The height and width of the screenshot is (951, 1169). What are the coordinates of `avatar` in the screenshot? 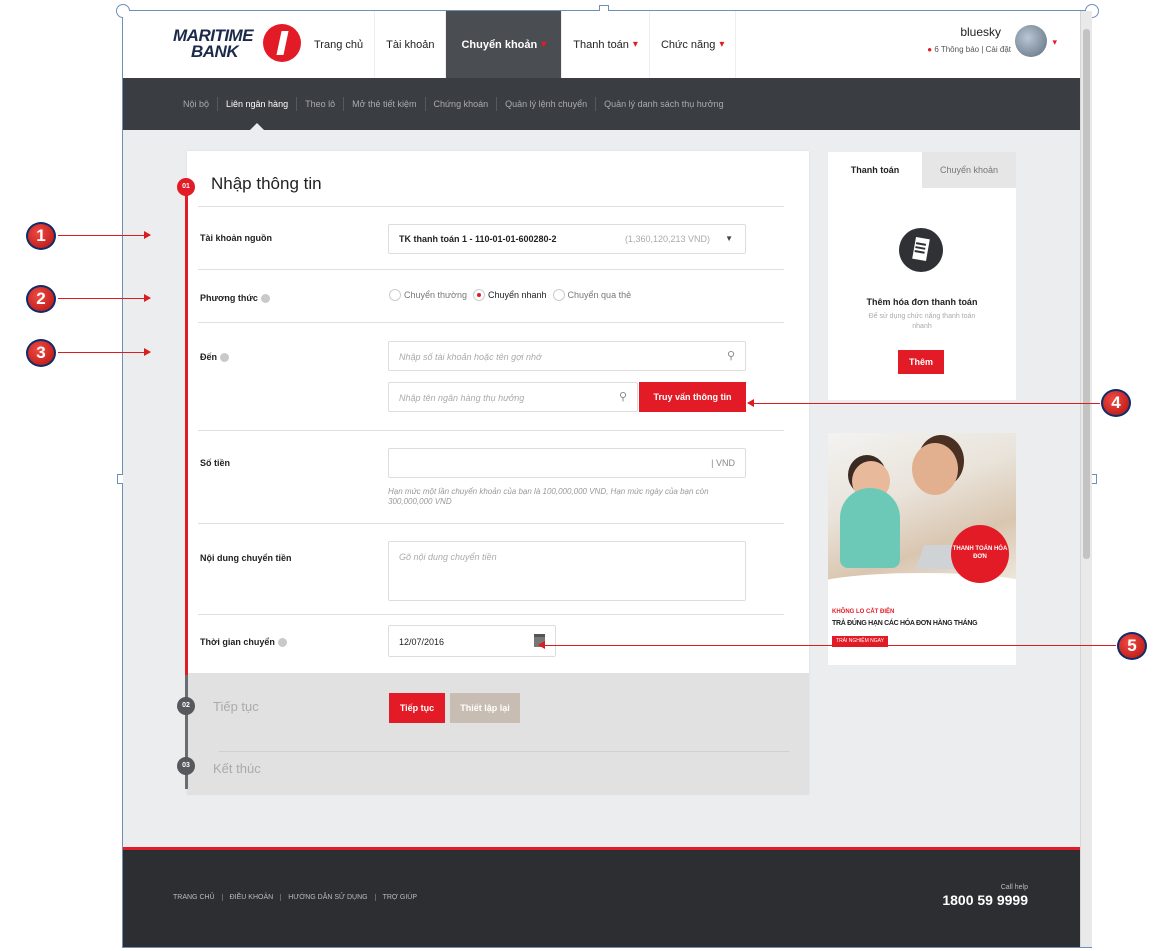 It's located at (1031, 41).